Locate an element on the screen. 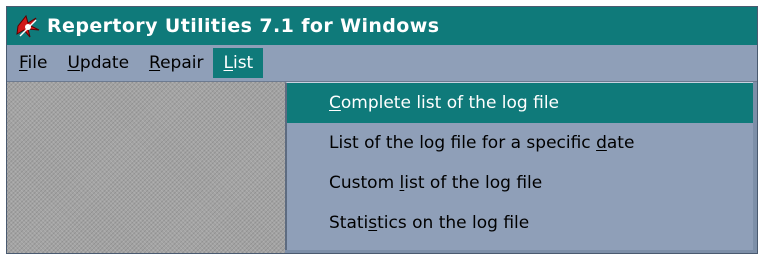 This screenshot has width=764, height=260. menu-file: File is located at coordinates (33, 63).